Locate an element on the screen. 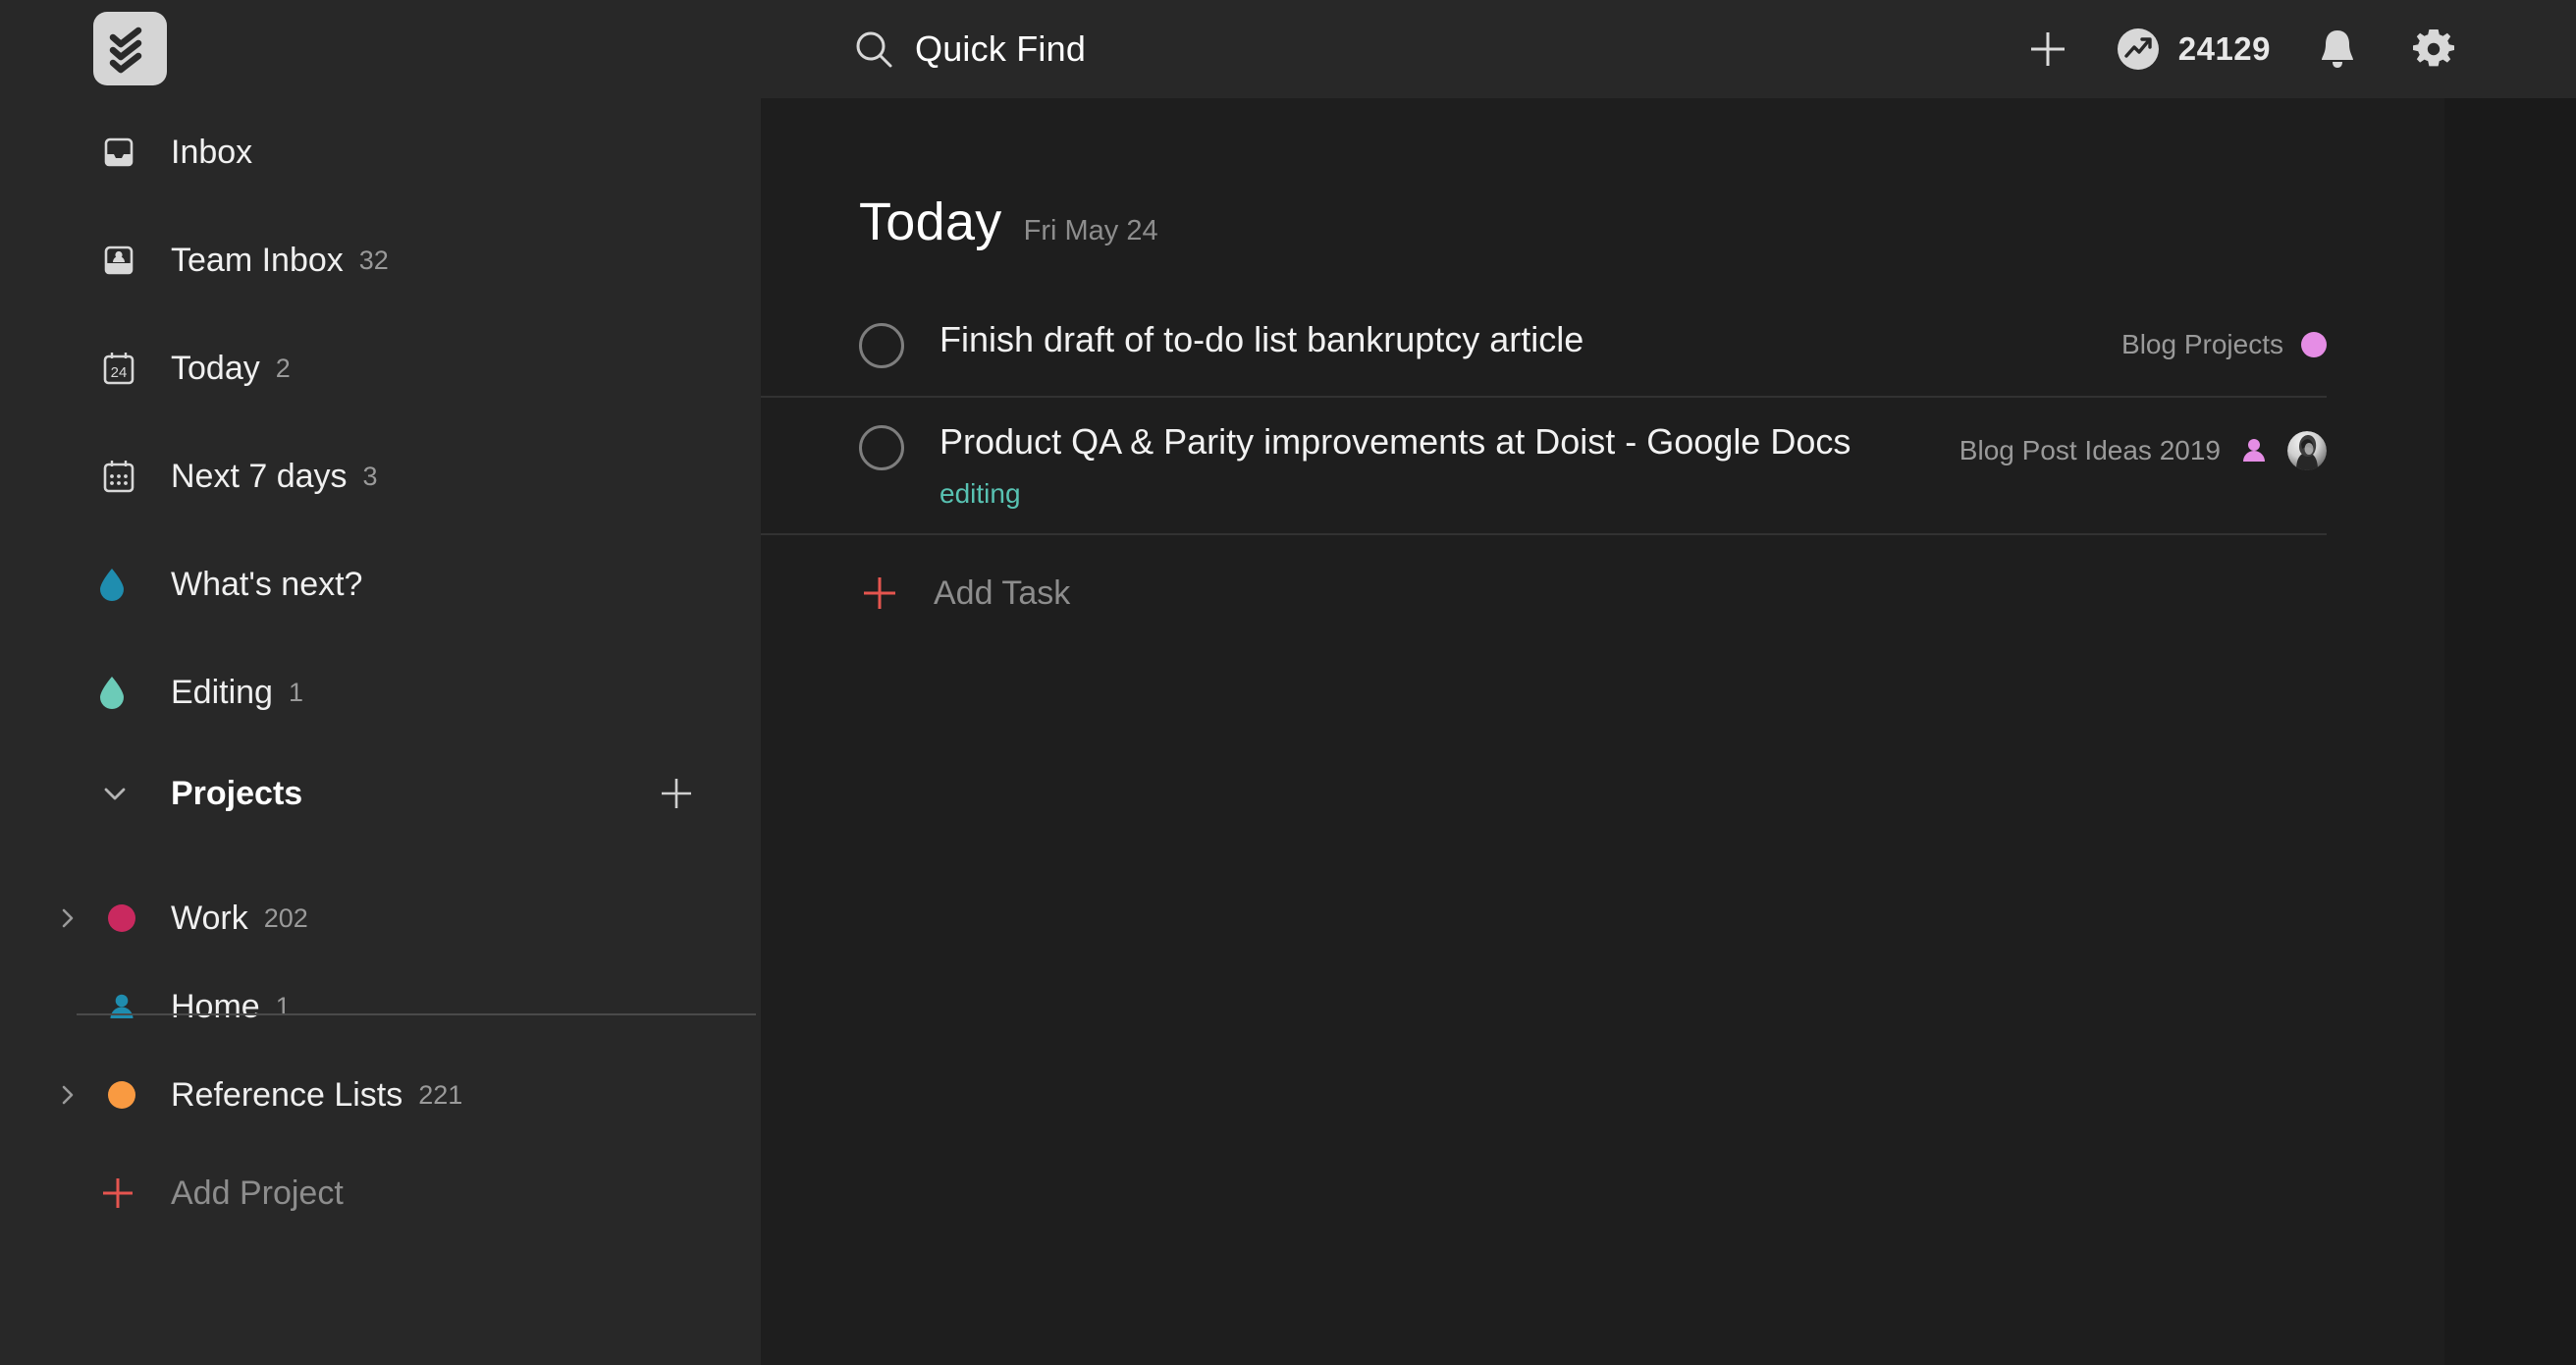 The image size is (2576, 1365). task-meta: Blog Projects is located at coordinates (2224, 344).